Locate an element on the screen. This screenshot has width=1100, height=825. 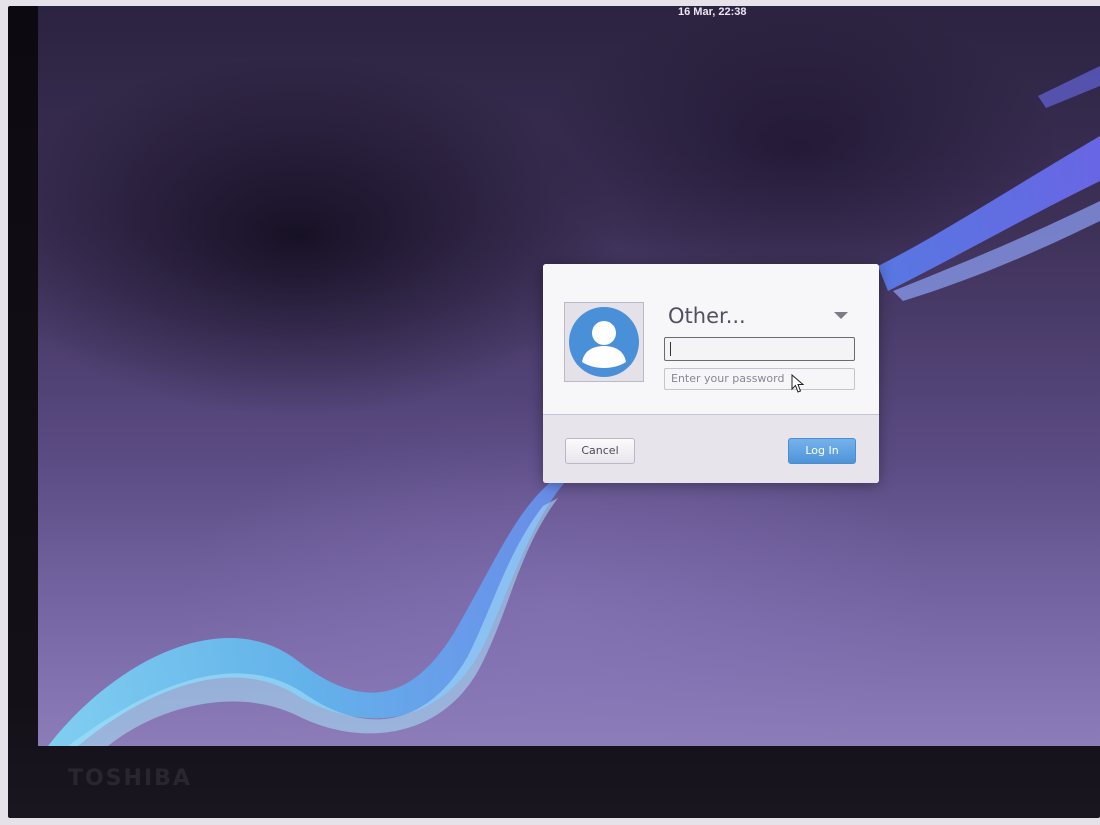
password-field: Enter your password is located at coordinates (759, 379).